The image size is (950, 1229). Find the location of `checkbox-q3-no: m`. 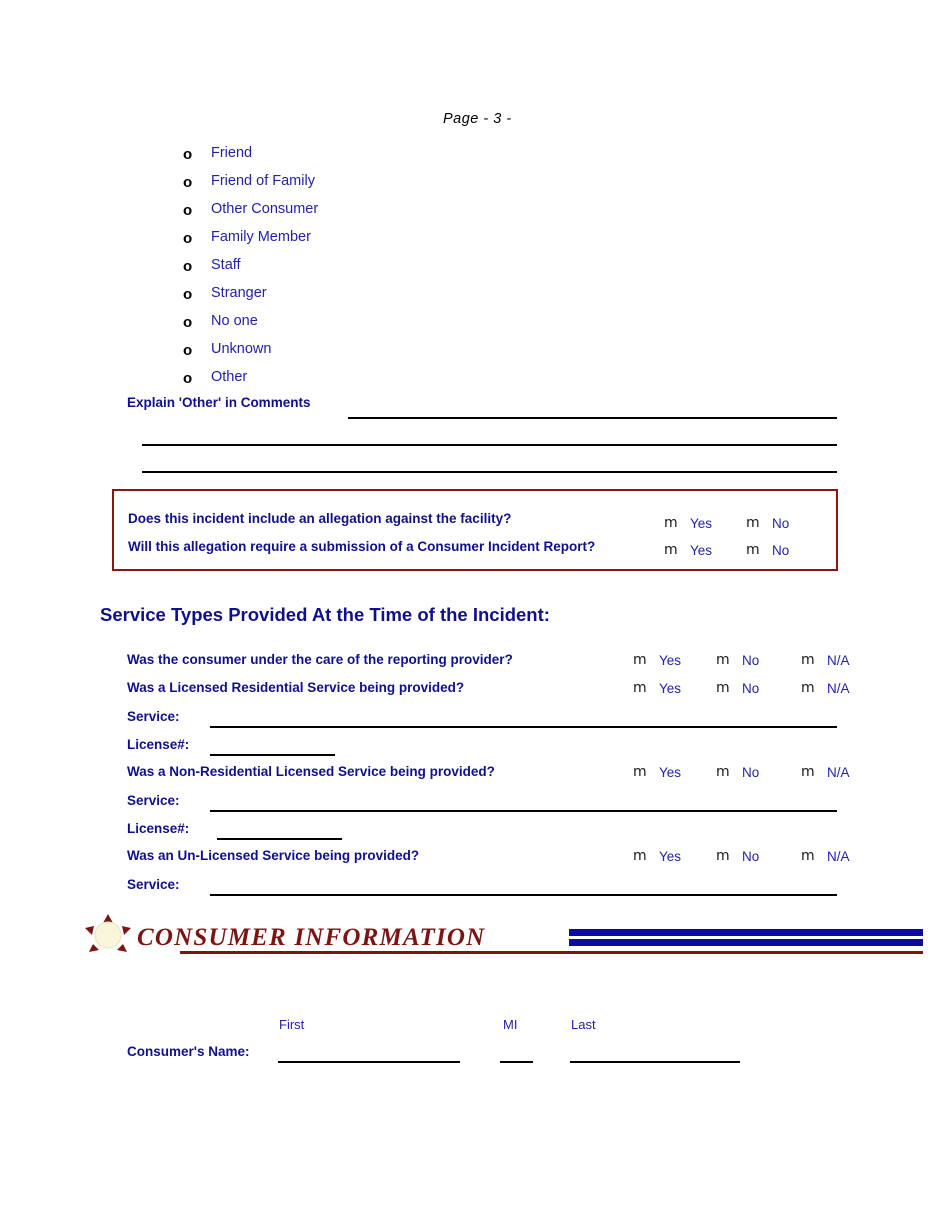

checkbox-q3-no: m is located at coordinates (723, 772).